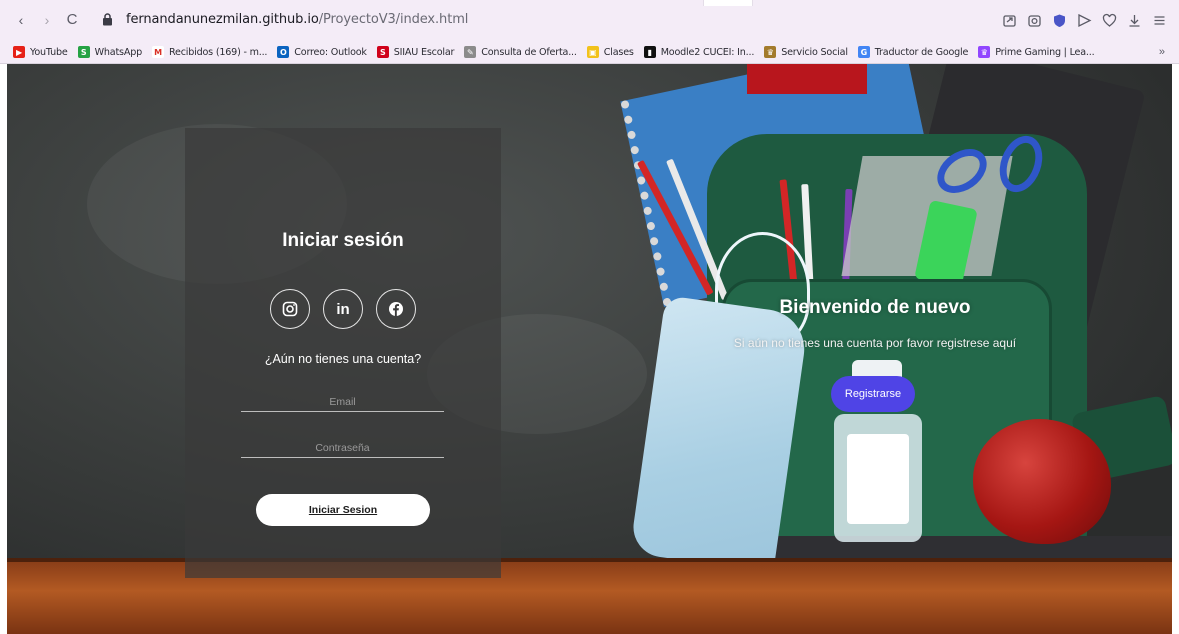 Image resolution: width=1179 pixels, height=634 pixels. I want to click on shield-icon, so click(1059, 20).